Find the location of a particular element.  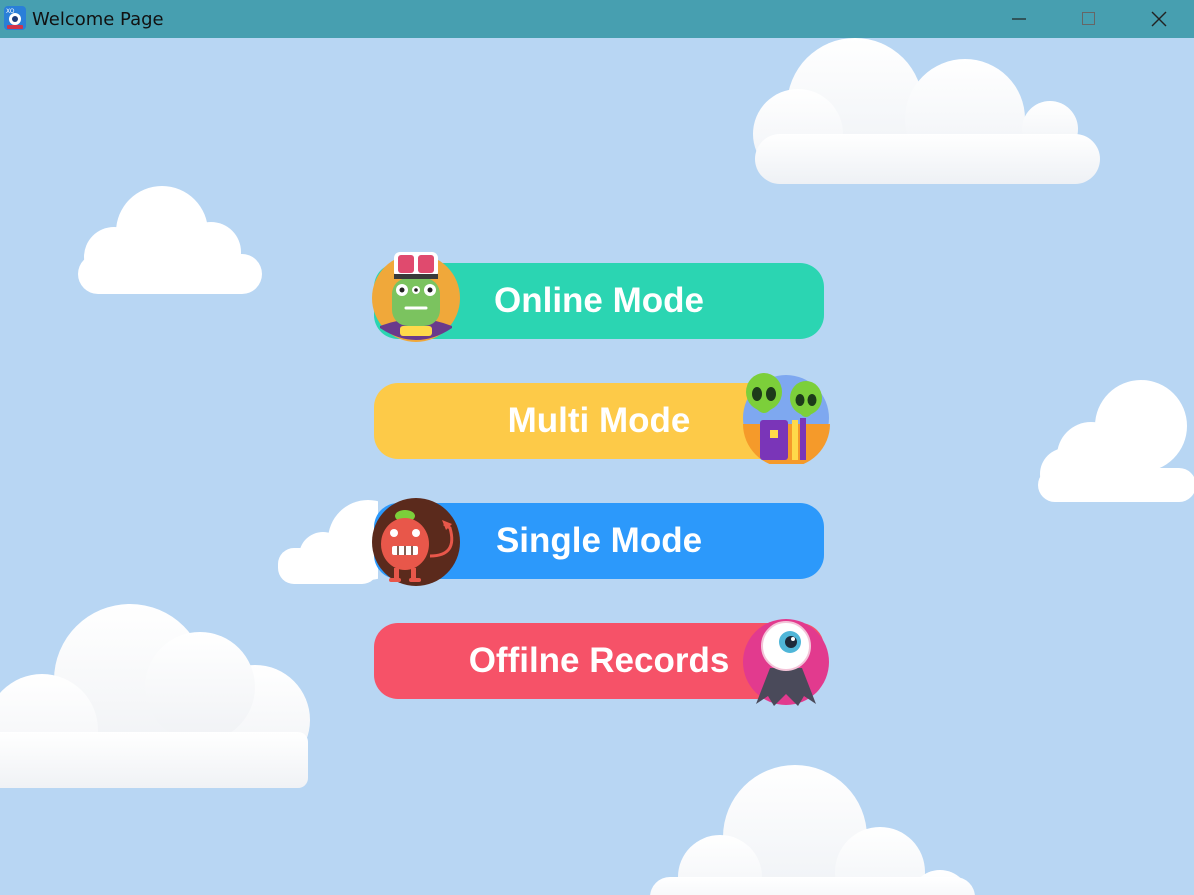

online-mode-label: Online Mode is located at coordinates (599, 300).